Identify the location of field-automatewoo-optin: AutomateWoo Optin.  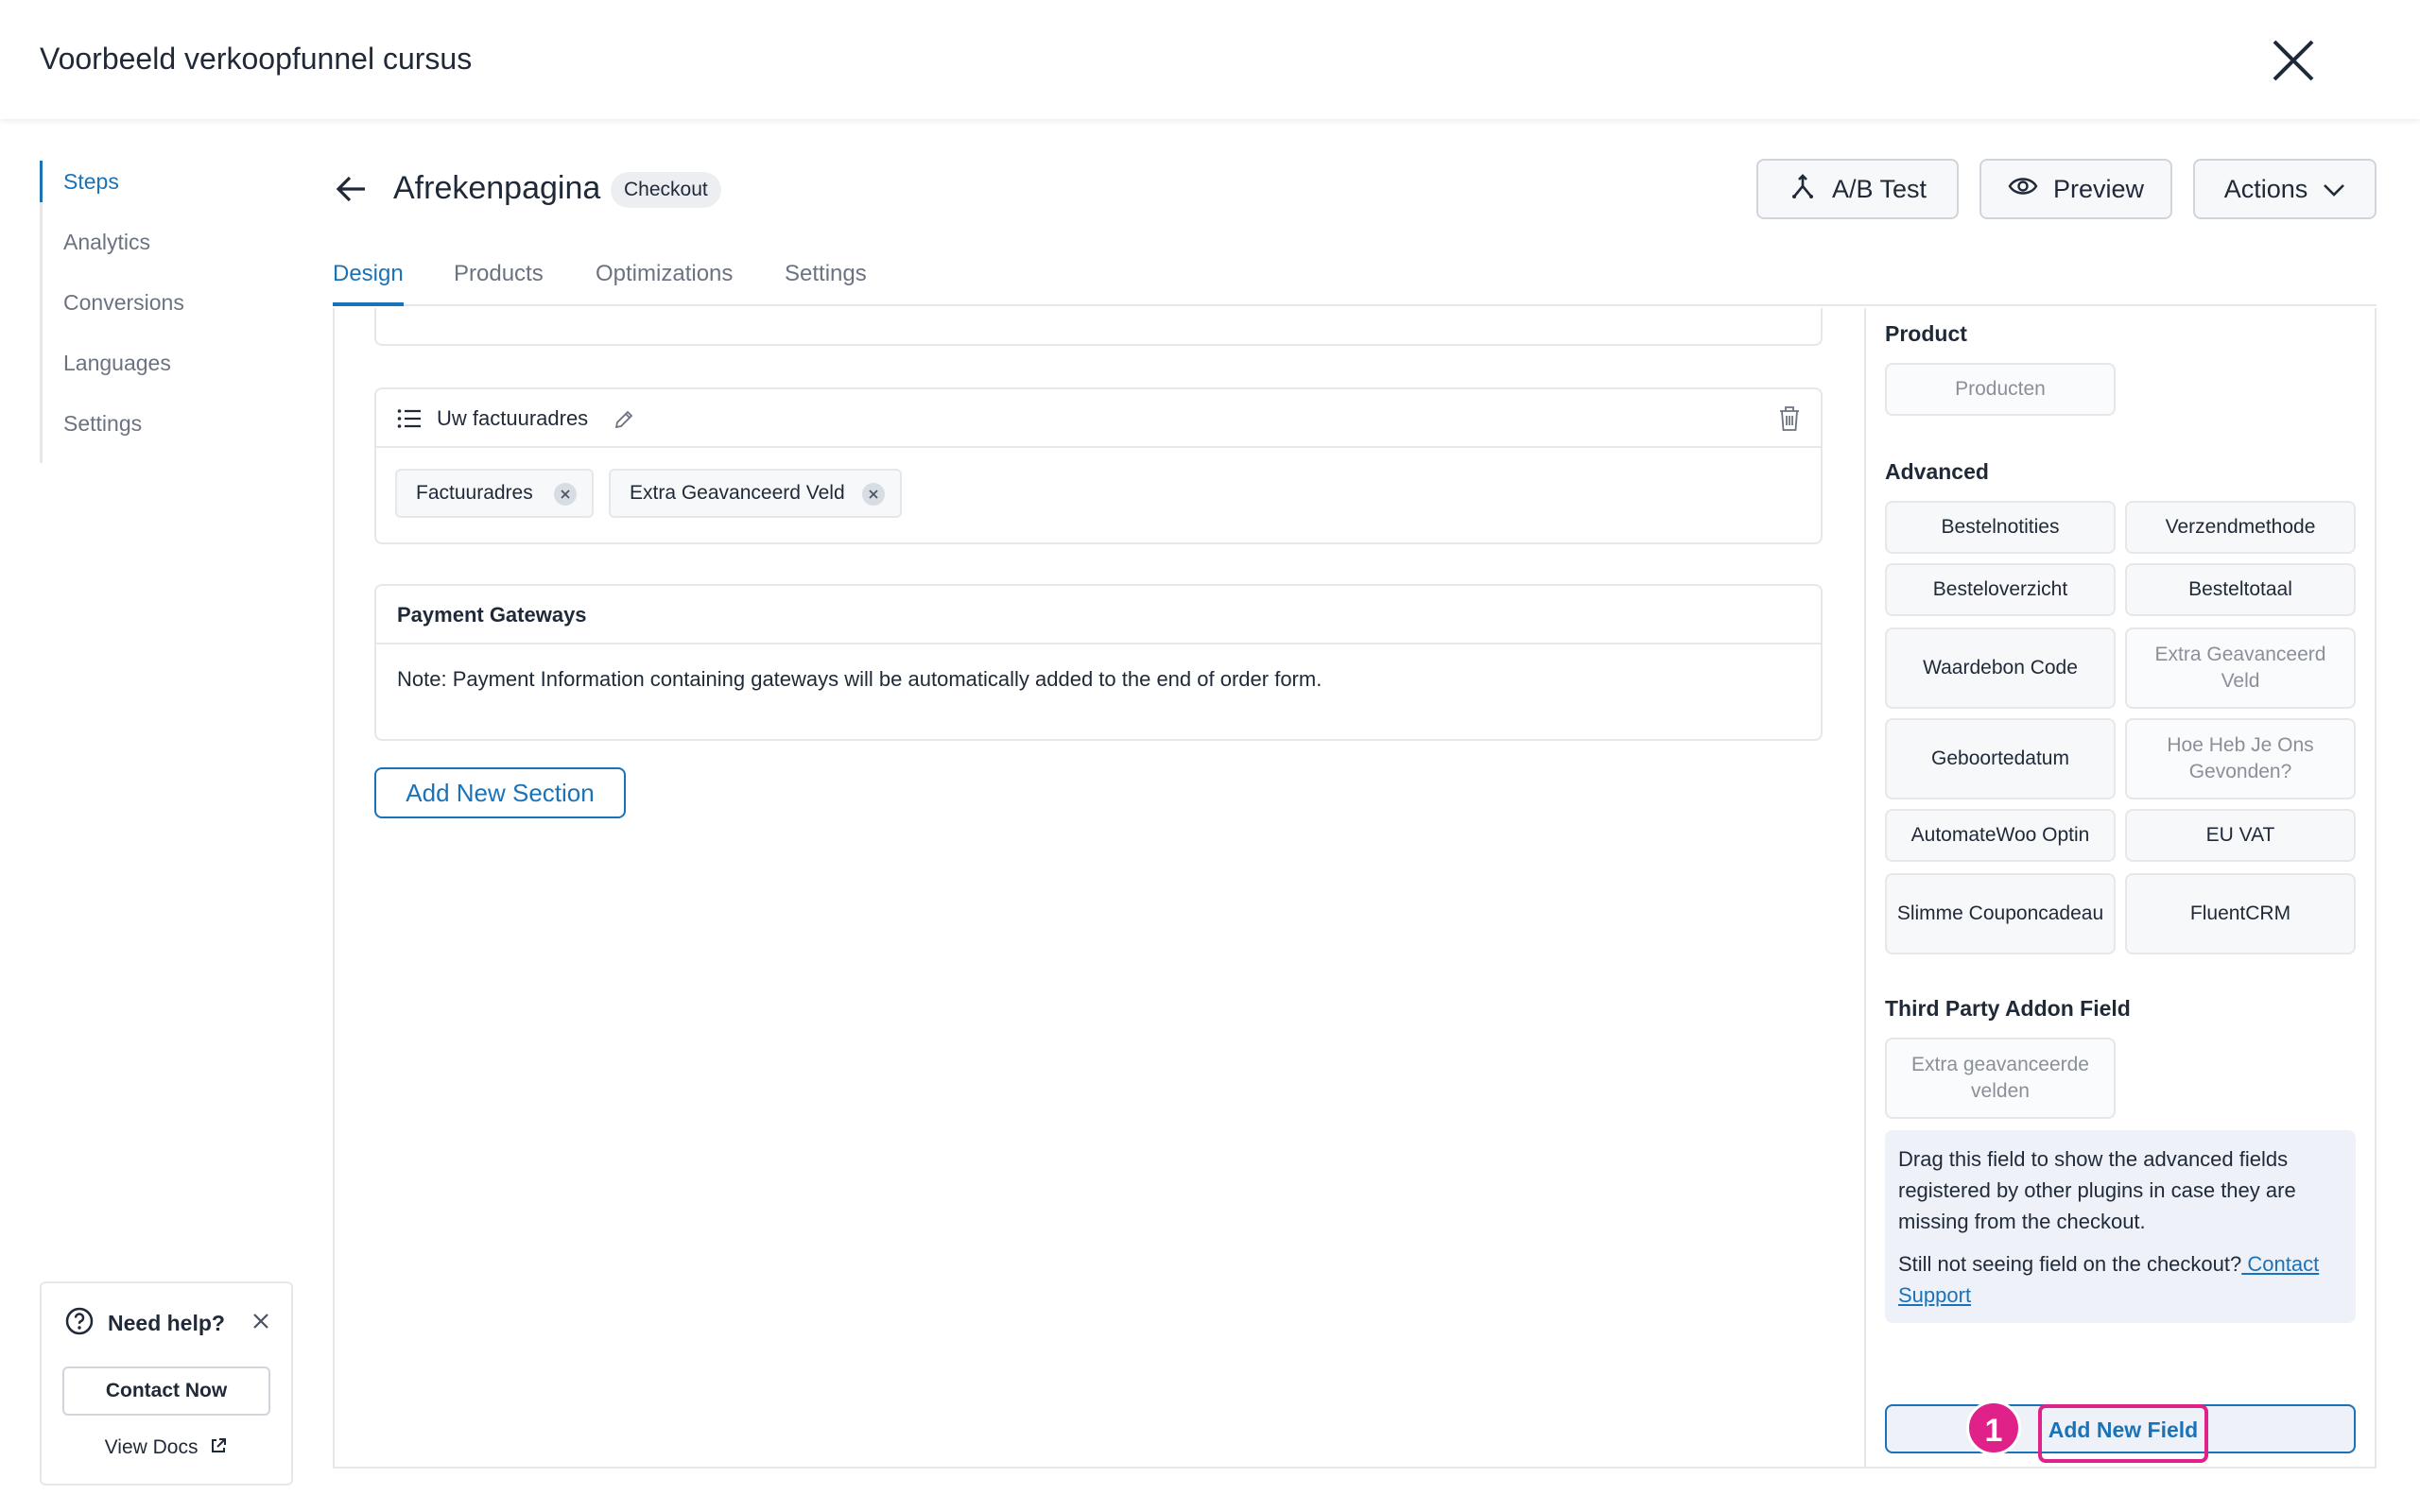
(2000, 835).